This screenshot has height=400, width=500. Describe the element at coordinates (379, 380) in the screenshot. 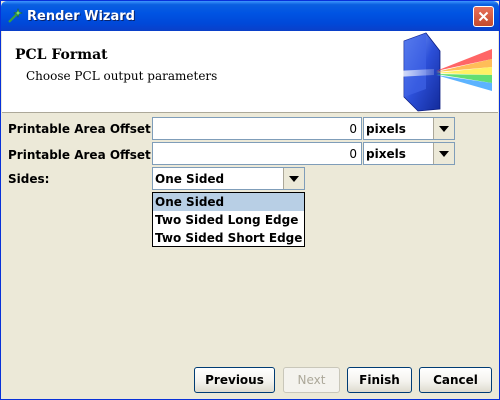

I see `finish-button: Finish` at that location.